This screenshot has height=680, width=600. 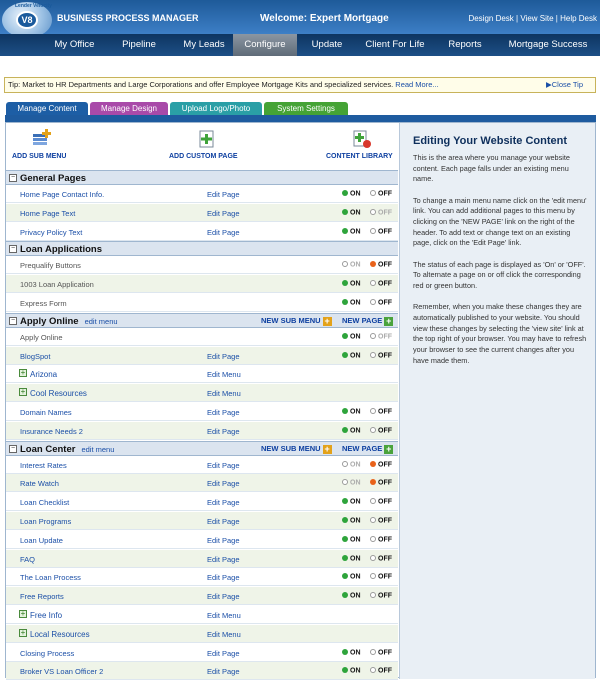 I want to click on page-name: The Loan Process, so click(x=50, y=577).